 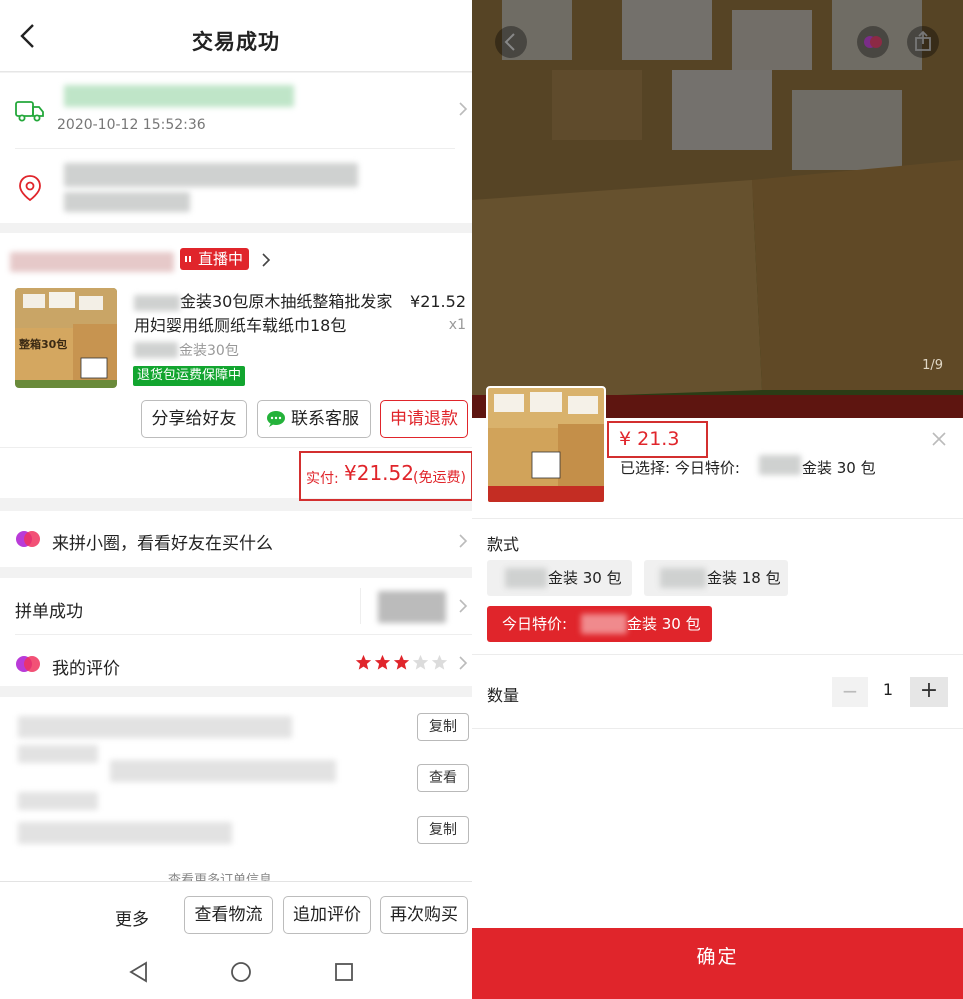 I want to click on live-bars-icon, so click(x=188, y=259).